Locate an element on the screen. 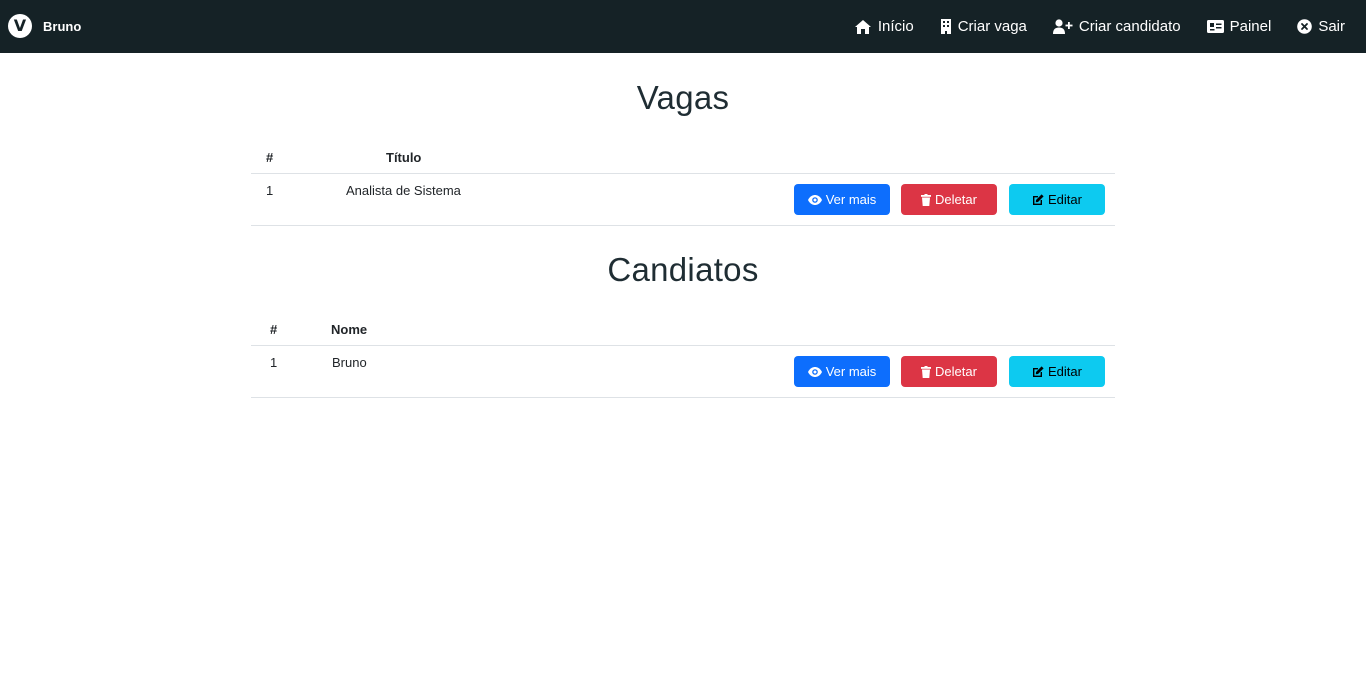  nav-link-label: Criar vaga is located at coordinates (992, 26).